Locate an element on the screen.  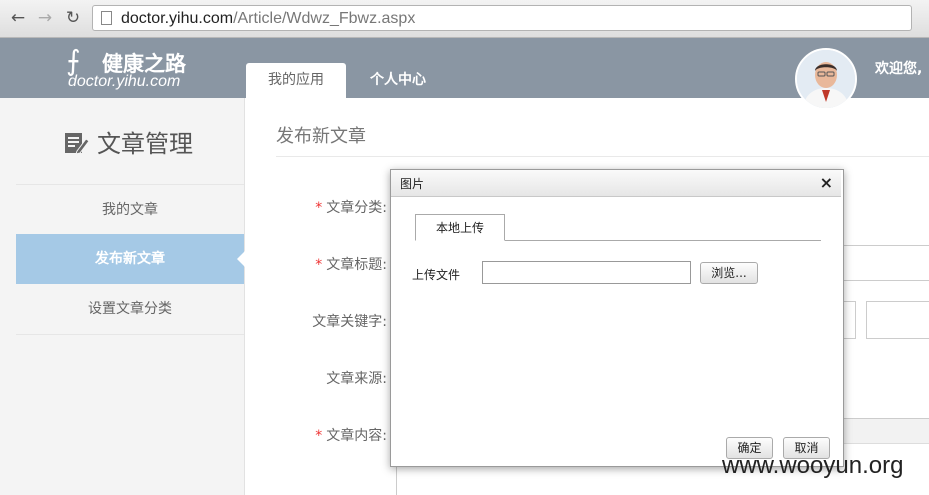
avatar is located at coordinates (826, 79).